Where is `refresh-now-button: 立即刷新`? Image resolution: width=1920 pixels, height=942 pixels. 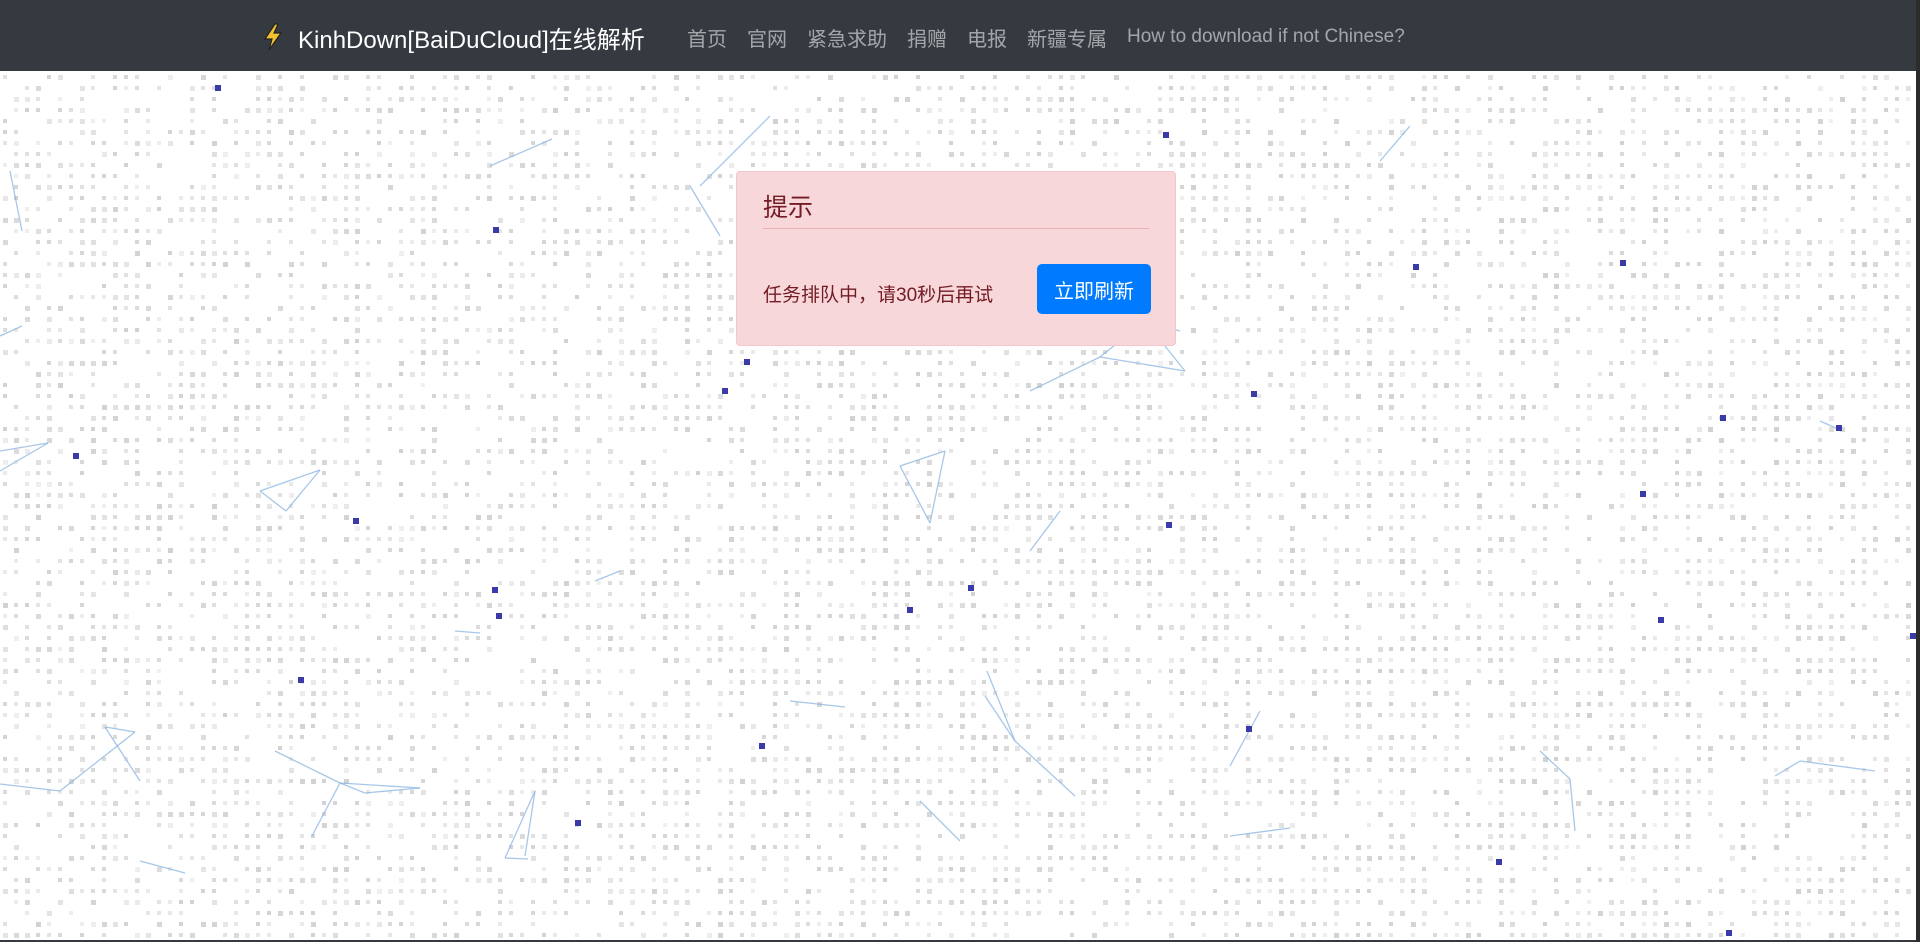 refresh-now-button: 立即刷新 is located at coordinates (1094, 289).